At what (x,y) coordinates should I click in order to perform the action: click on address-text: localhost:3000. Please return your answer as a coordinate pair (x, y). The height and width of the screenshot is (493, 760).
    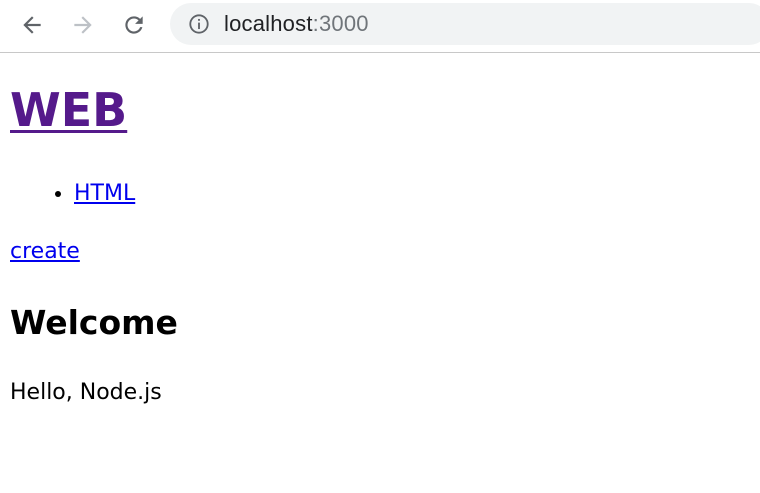
    Looking at the image, I should click on (296, 24).